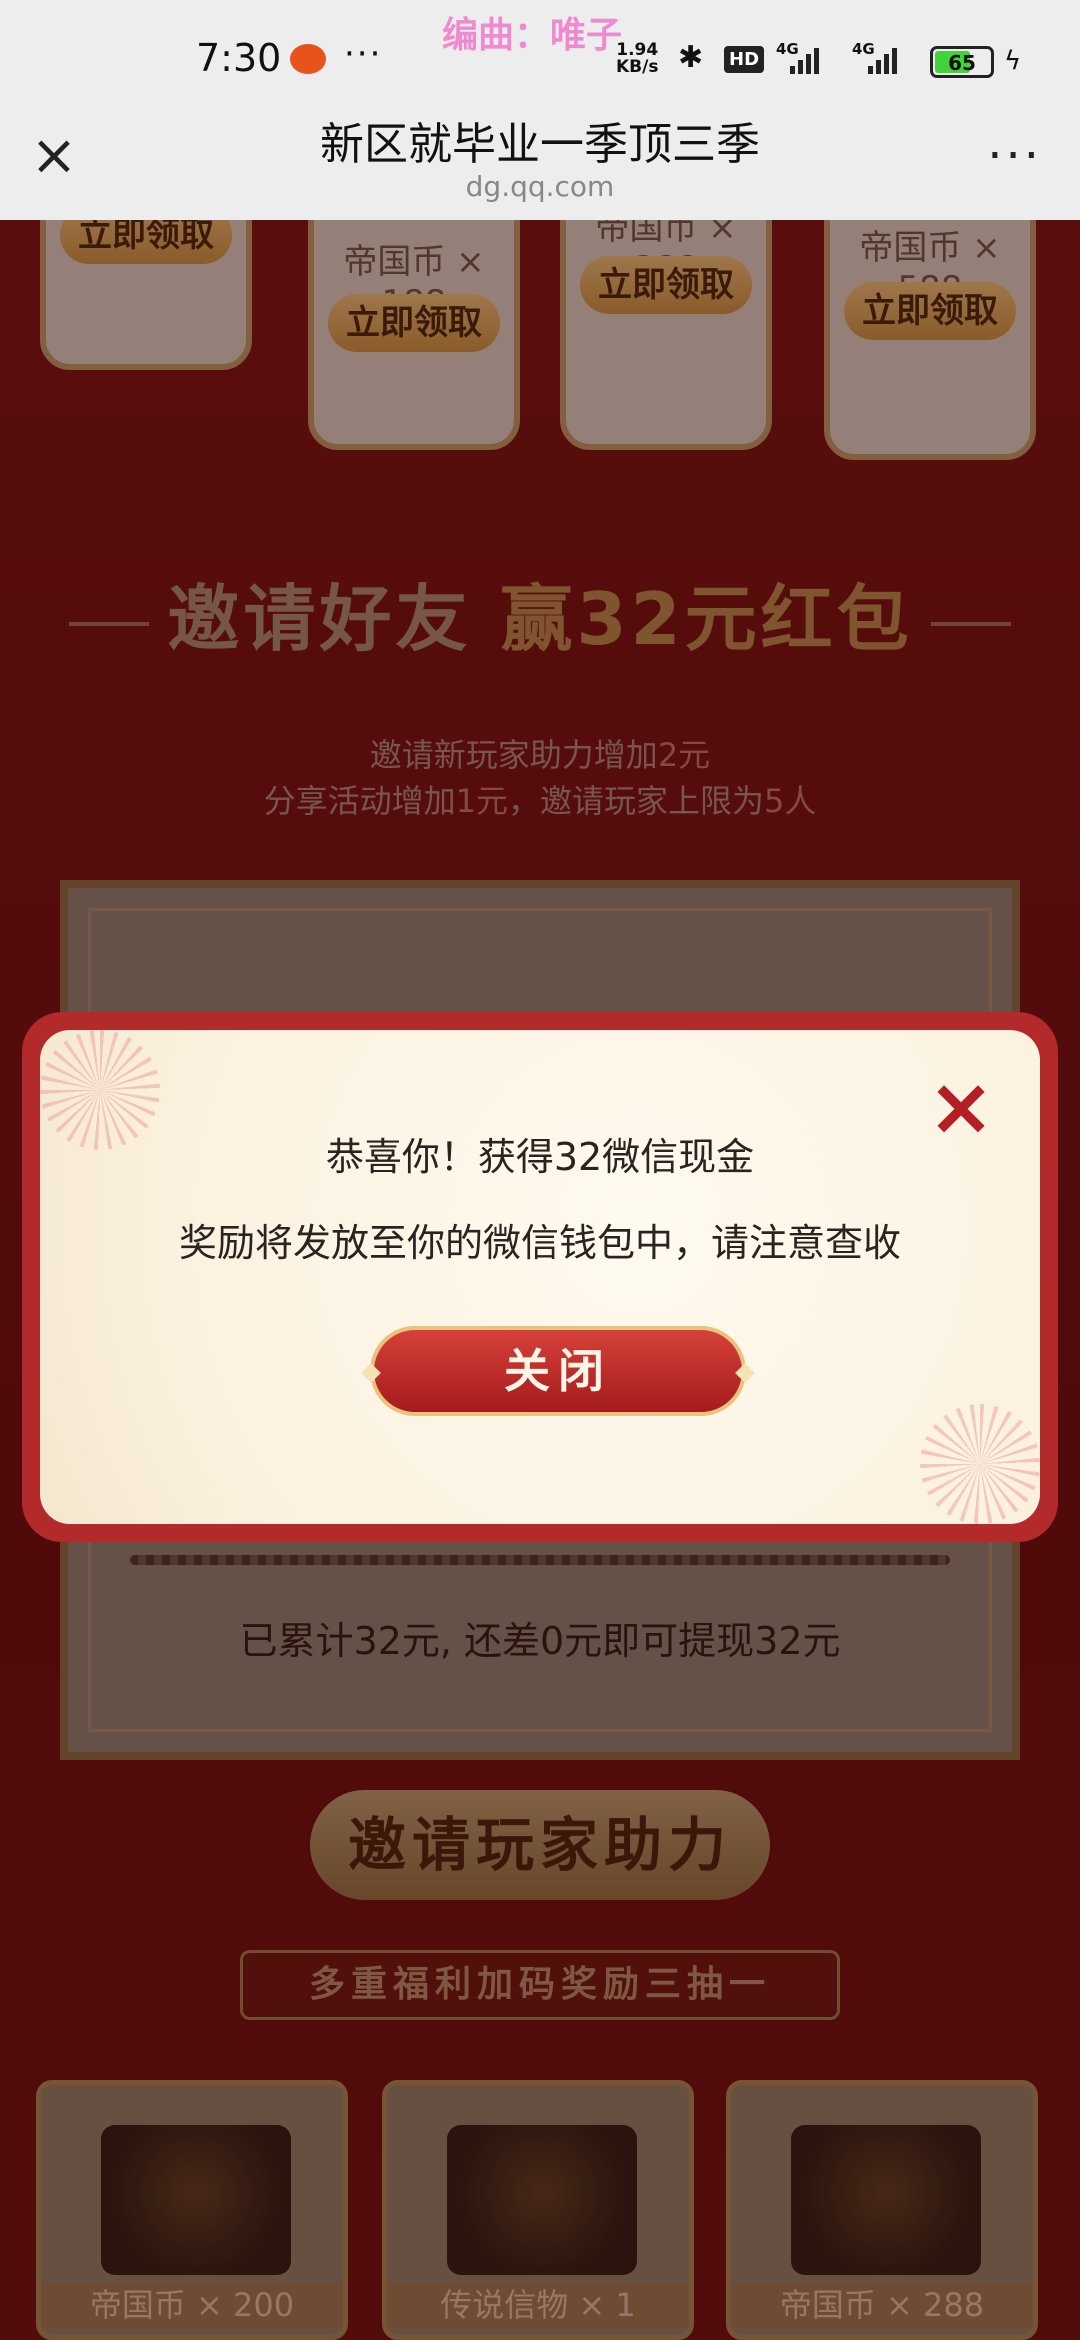 Image resolution: width=1080 pixels, height=2340 pixels. Describe the element at coordinates (882, 59) in the screenshot. I see `signal-2-icon` at that location.